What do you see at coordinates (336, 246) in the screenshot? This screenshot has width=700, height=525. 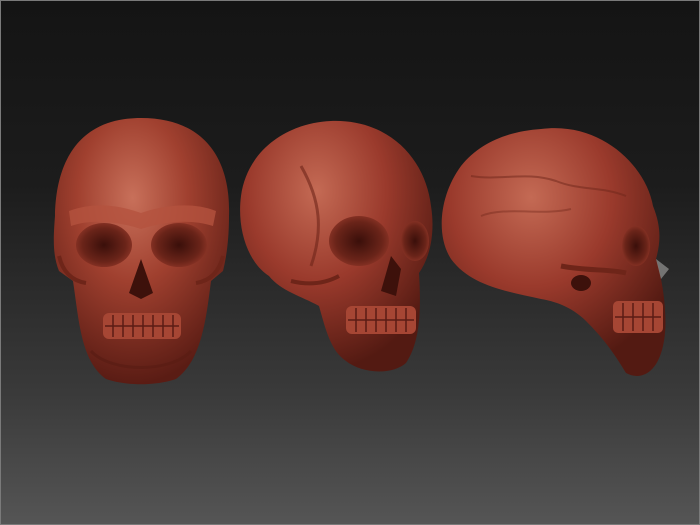 I see `skull-three-quarter-view` at bounding box center [336, 246].